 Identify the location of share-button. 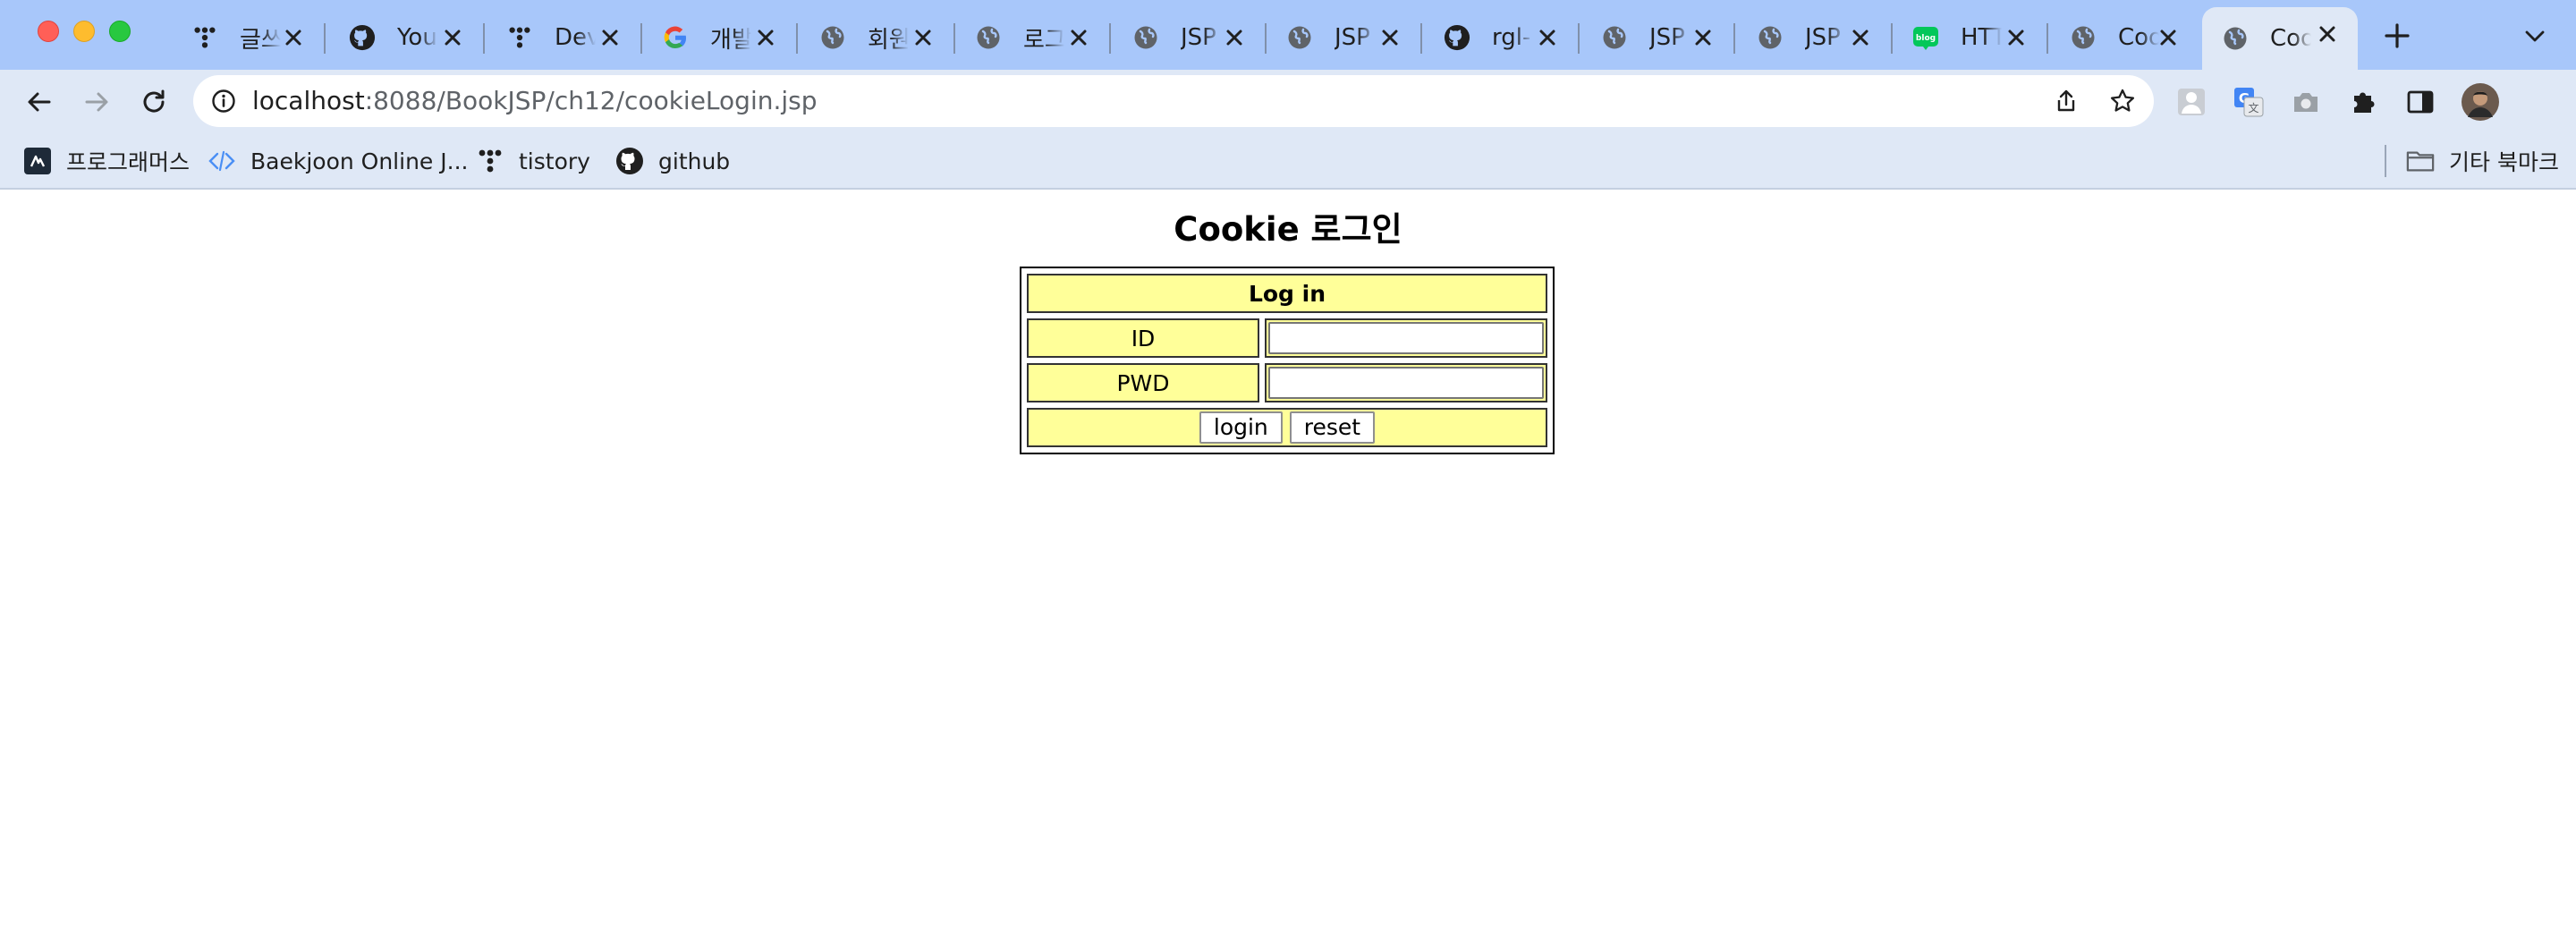
(2066, 101).